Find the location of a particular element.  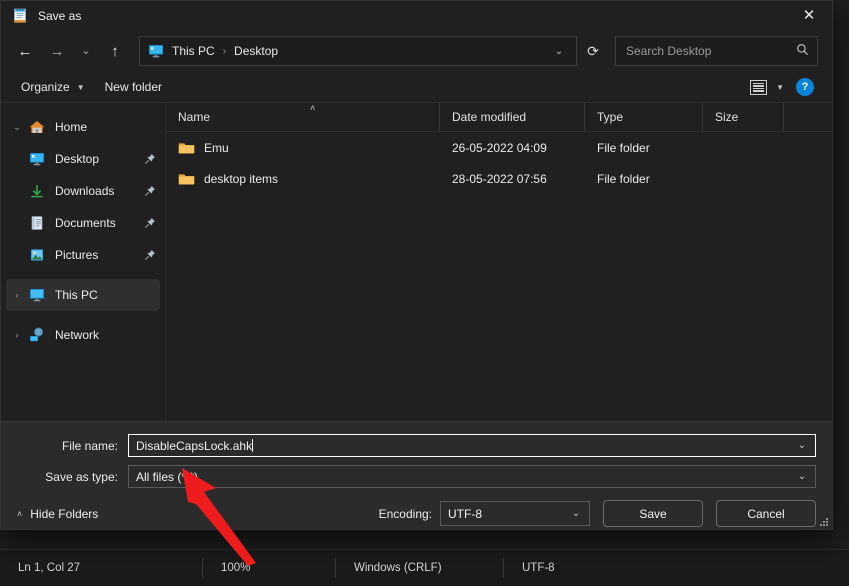

sidebar-item-this-pc: › This PC is located at coordinates (83, 295).